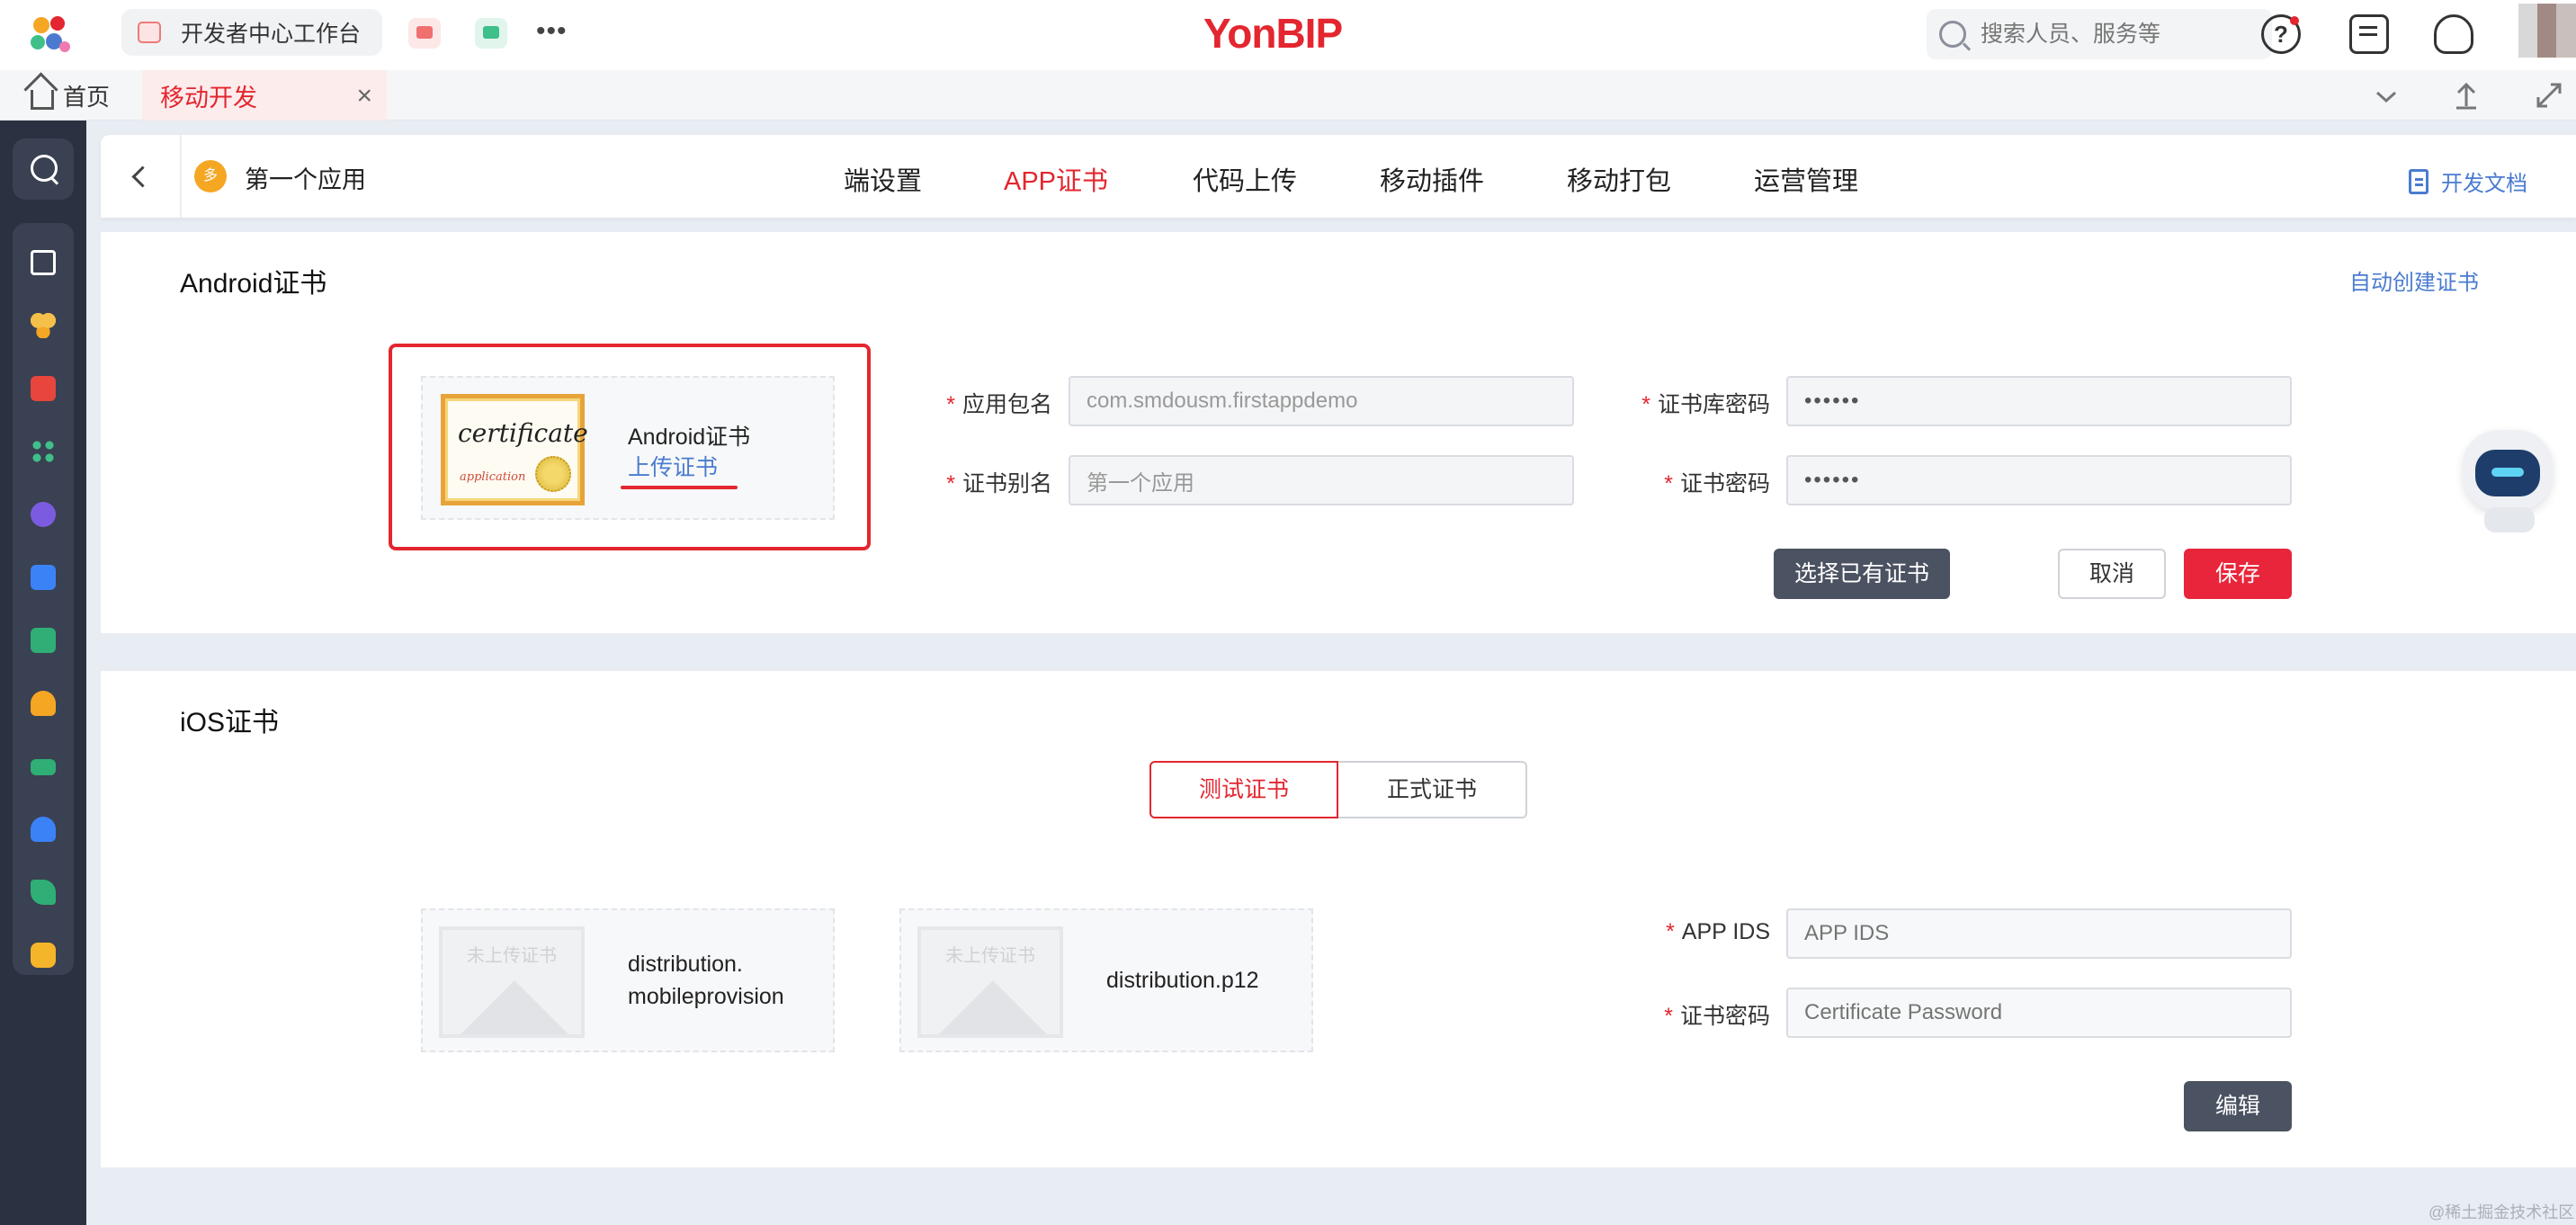 This screenshot has width=2576, height=1225. Describe the element at coordinates (706, 997) in the screenshot. I see `mobileprovision-label-line2: mobileprovision` at that location.